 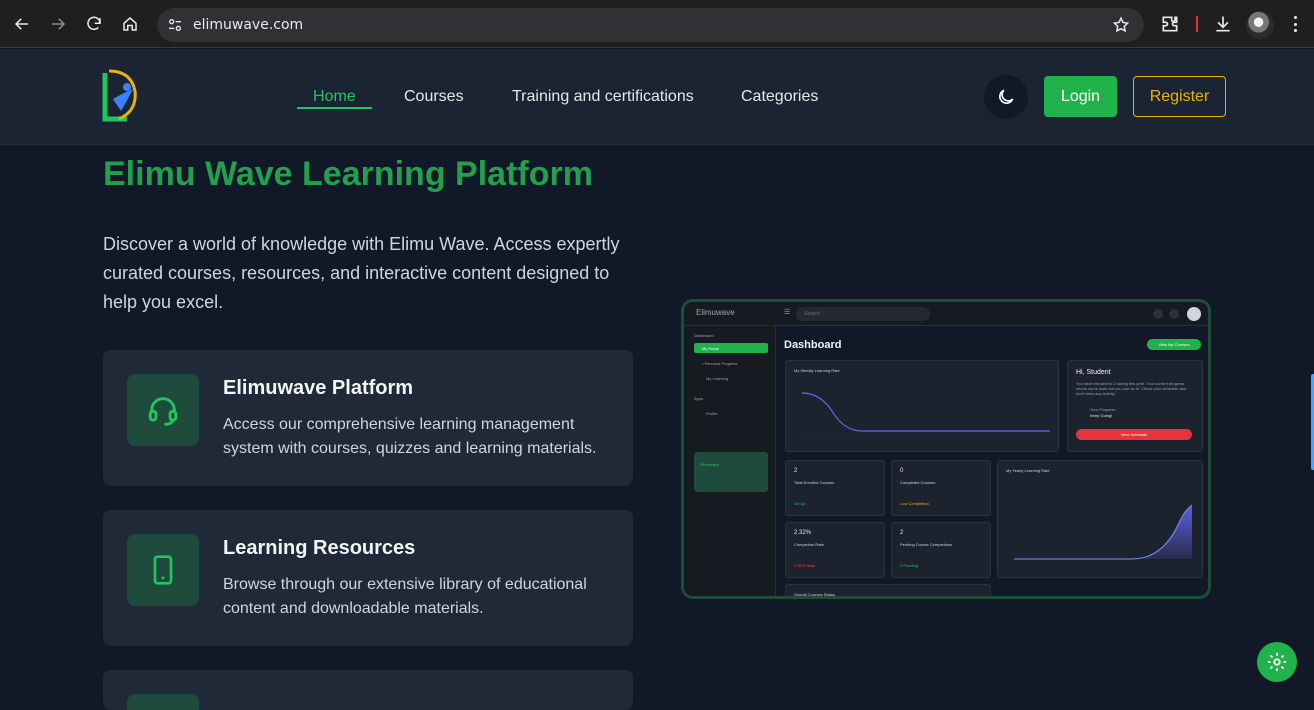 What do you see at coordinates (318, 388) in the screenshot?
I see `feature-title: Elimuwave Platform` at bounding box center [318, 388].